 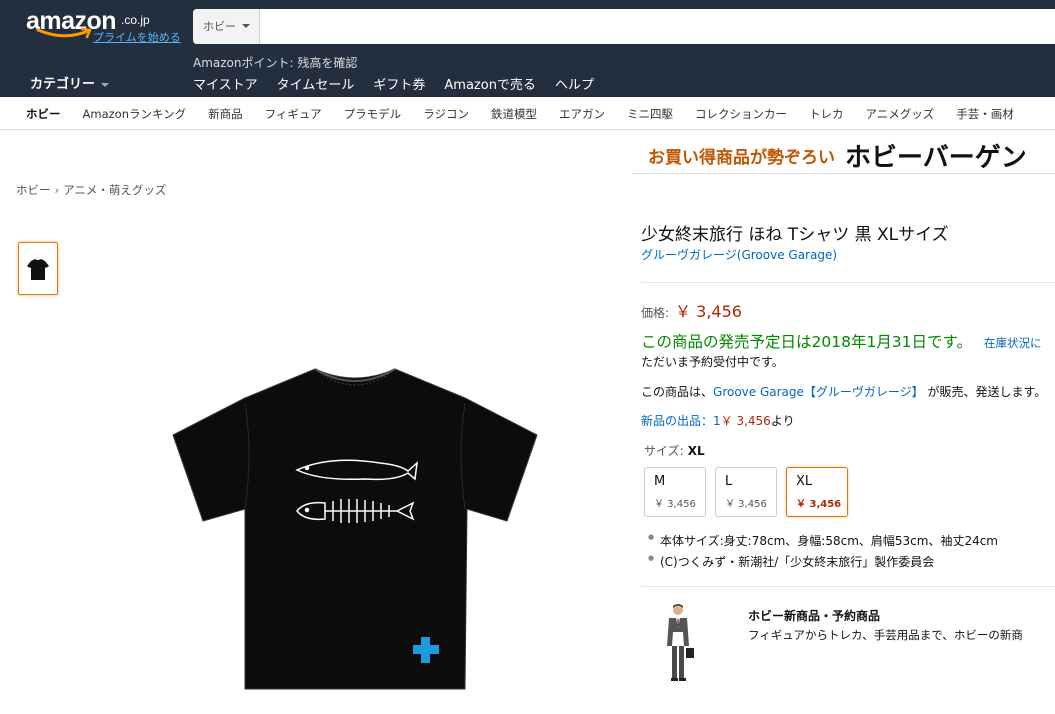 I want to click on brand-link: グルーヴガレージ(Groove Garage), so click(x=739, y=254).